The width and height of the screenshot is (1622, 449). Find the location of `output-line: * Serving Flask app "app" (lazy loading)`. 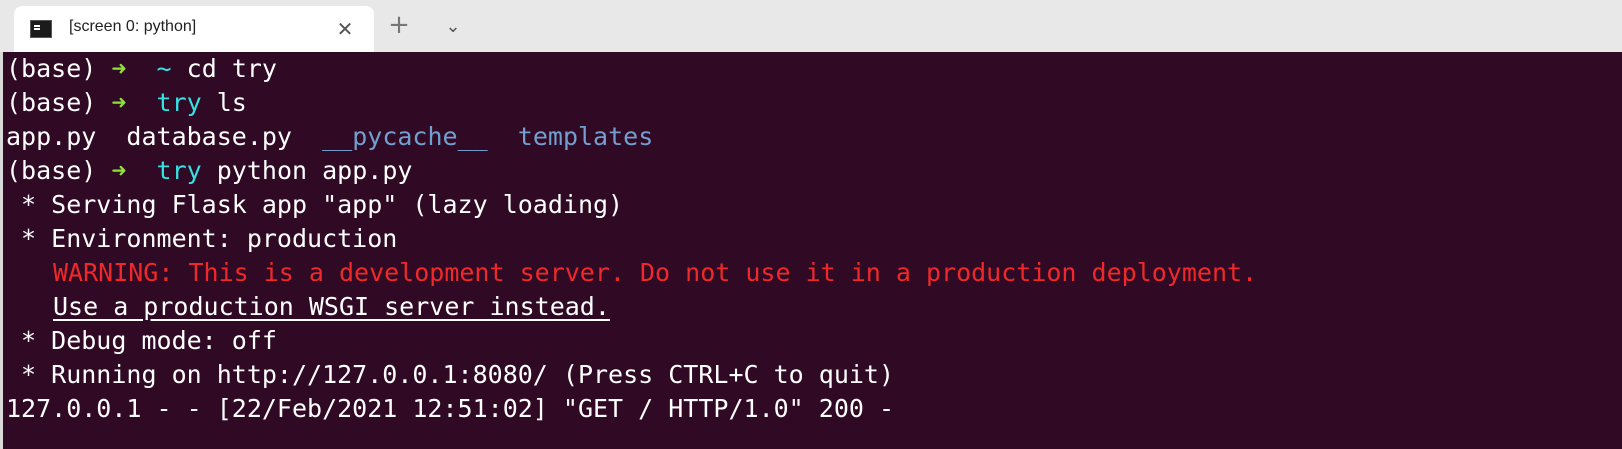

output-line: * Serving Flask app "app" (lazy loading) is located at coordinates (315, 204).